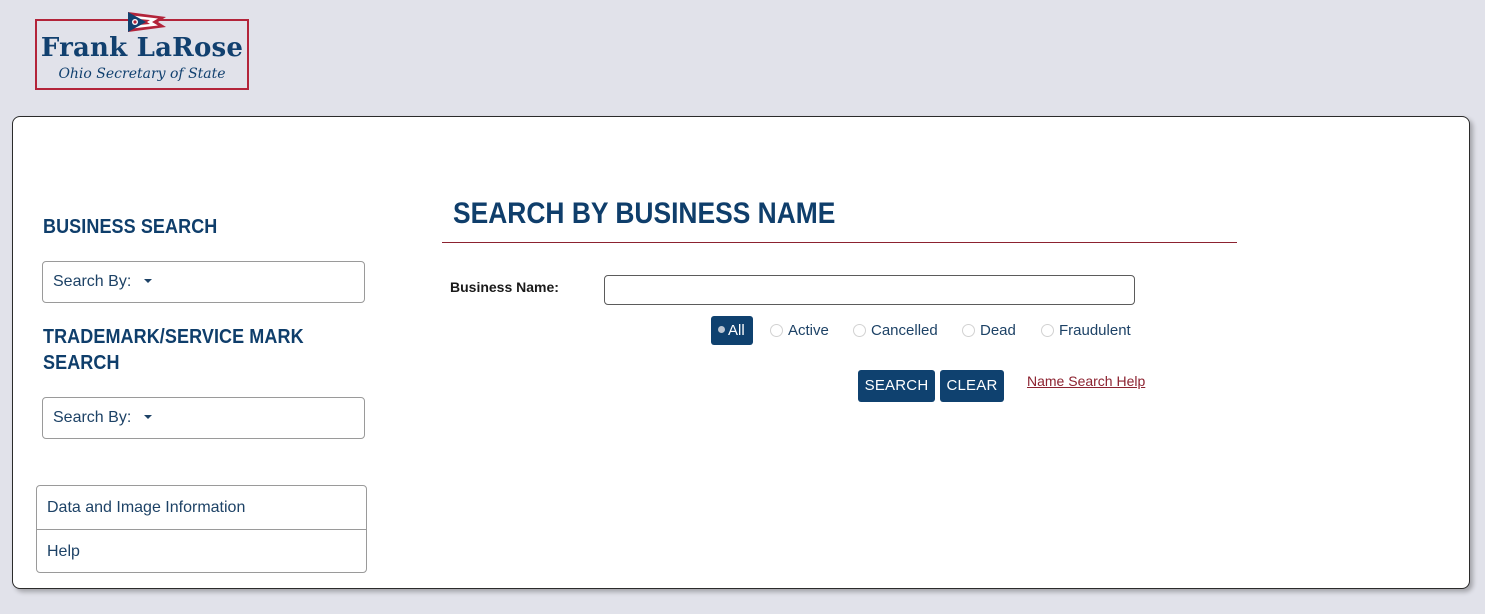 The height and width of the screenshot is (614, 1485). I want to click on business-name-label: Business Name:, so click(504, 287).